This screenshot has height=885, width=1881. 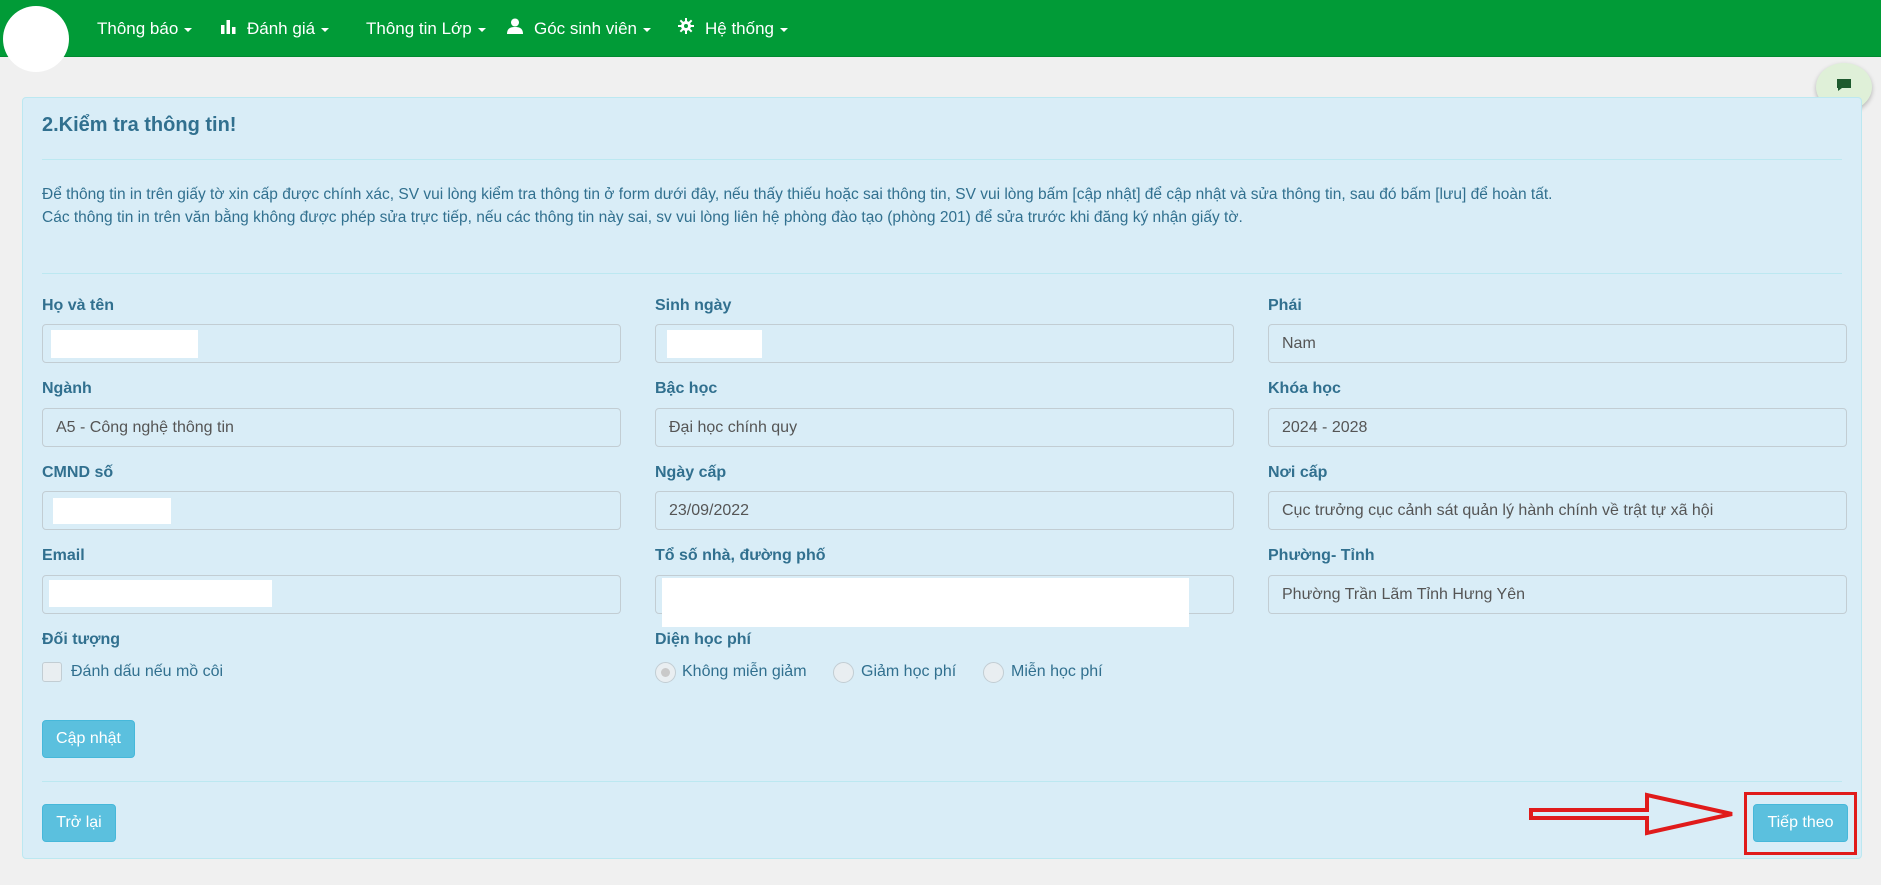 What do you see at coordinates (703, 639) in the screenshot?
I see `dien-hoc-phi-label: Diện học phí` at bounding box center [703, 639].